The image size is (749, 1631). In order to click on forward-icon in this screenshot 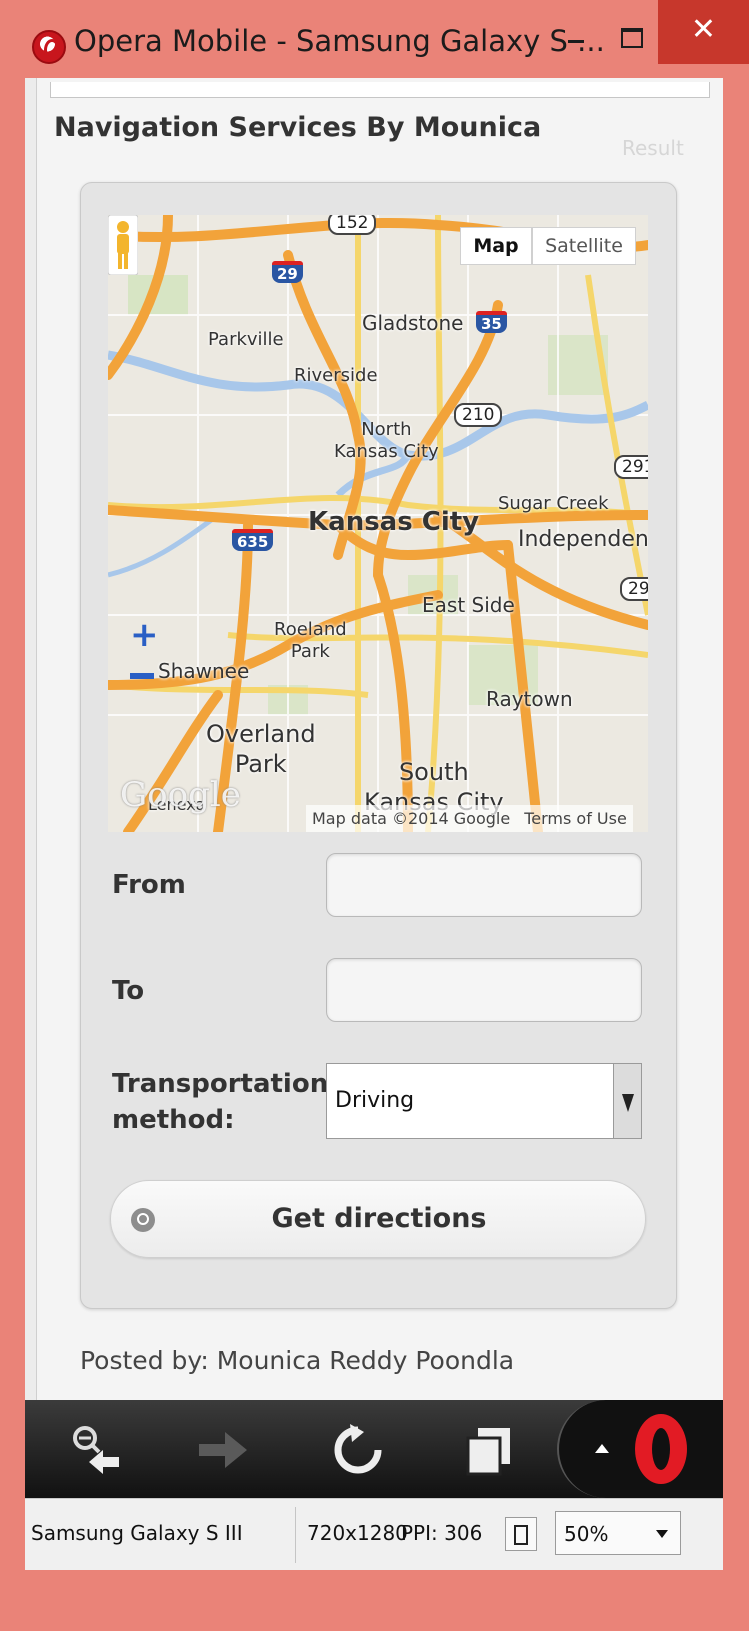, I will do `click(223, 1450)`.